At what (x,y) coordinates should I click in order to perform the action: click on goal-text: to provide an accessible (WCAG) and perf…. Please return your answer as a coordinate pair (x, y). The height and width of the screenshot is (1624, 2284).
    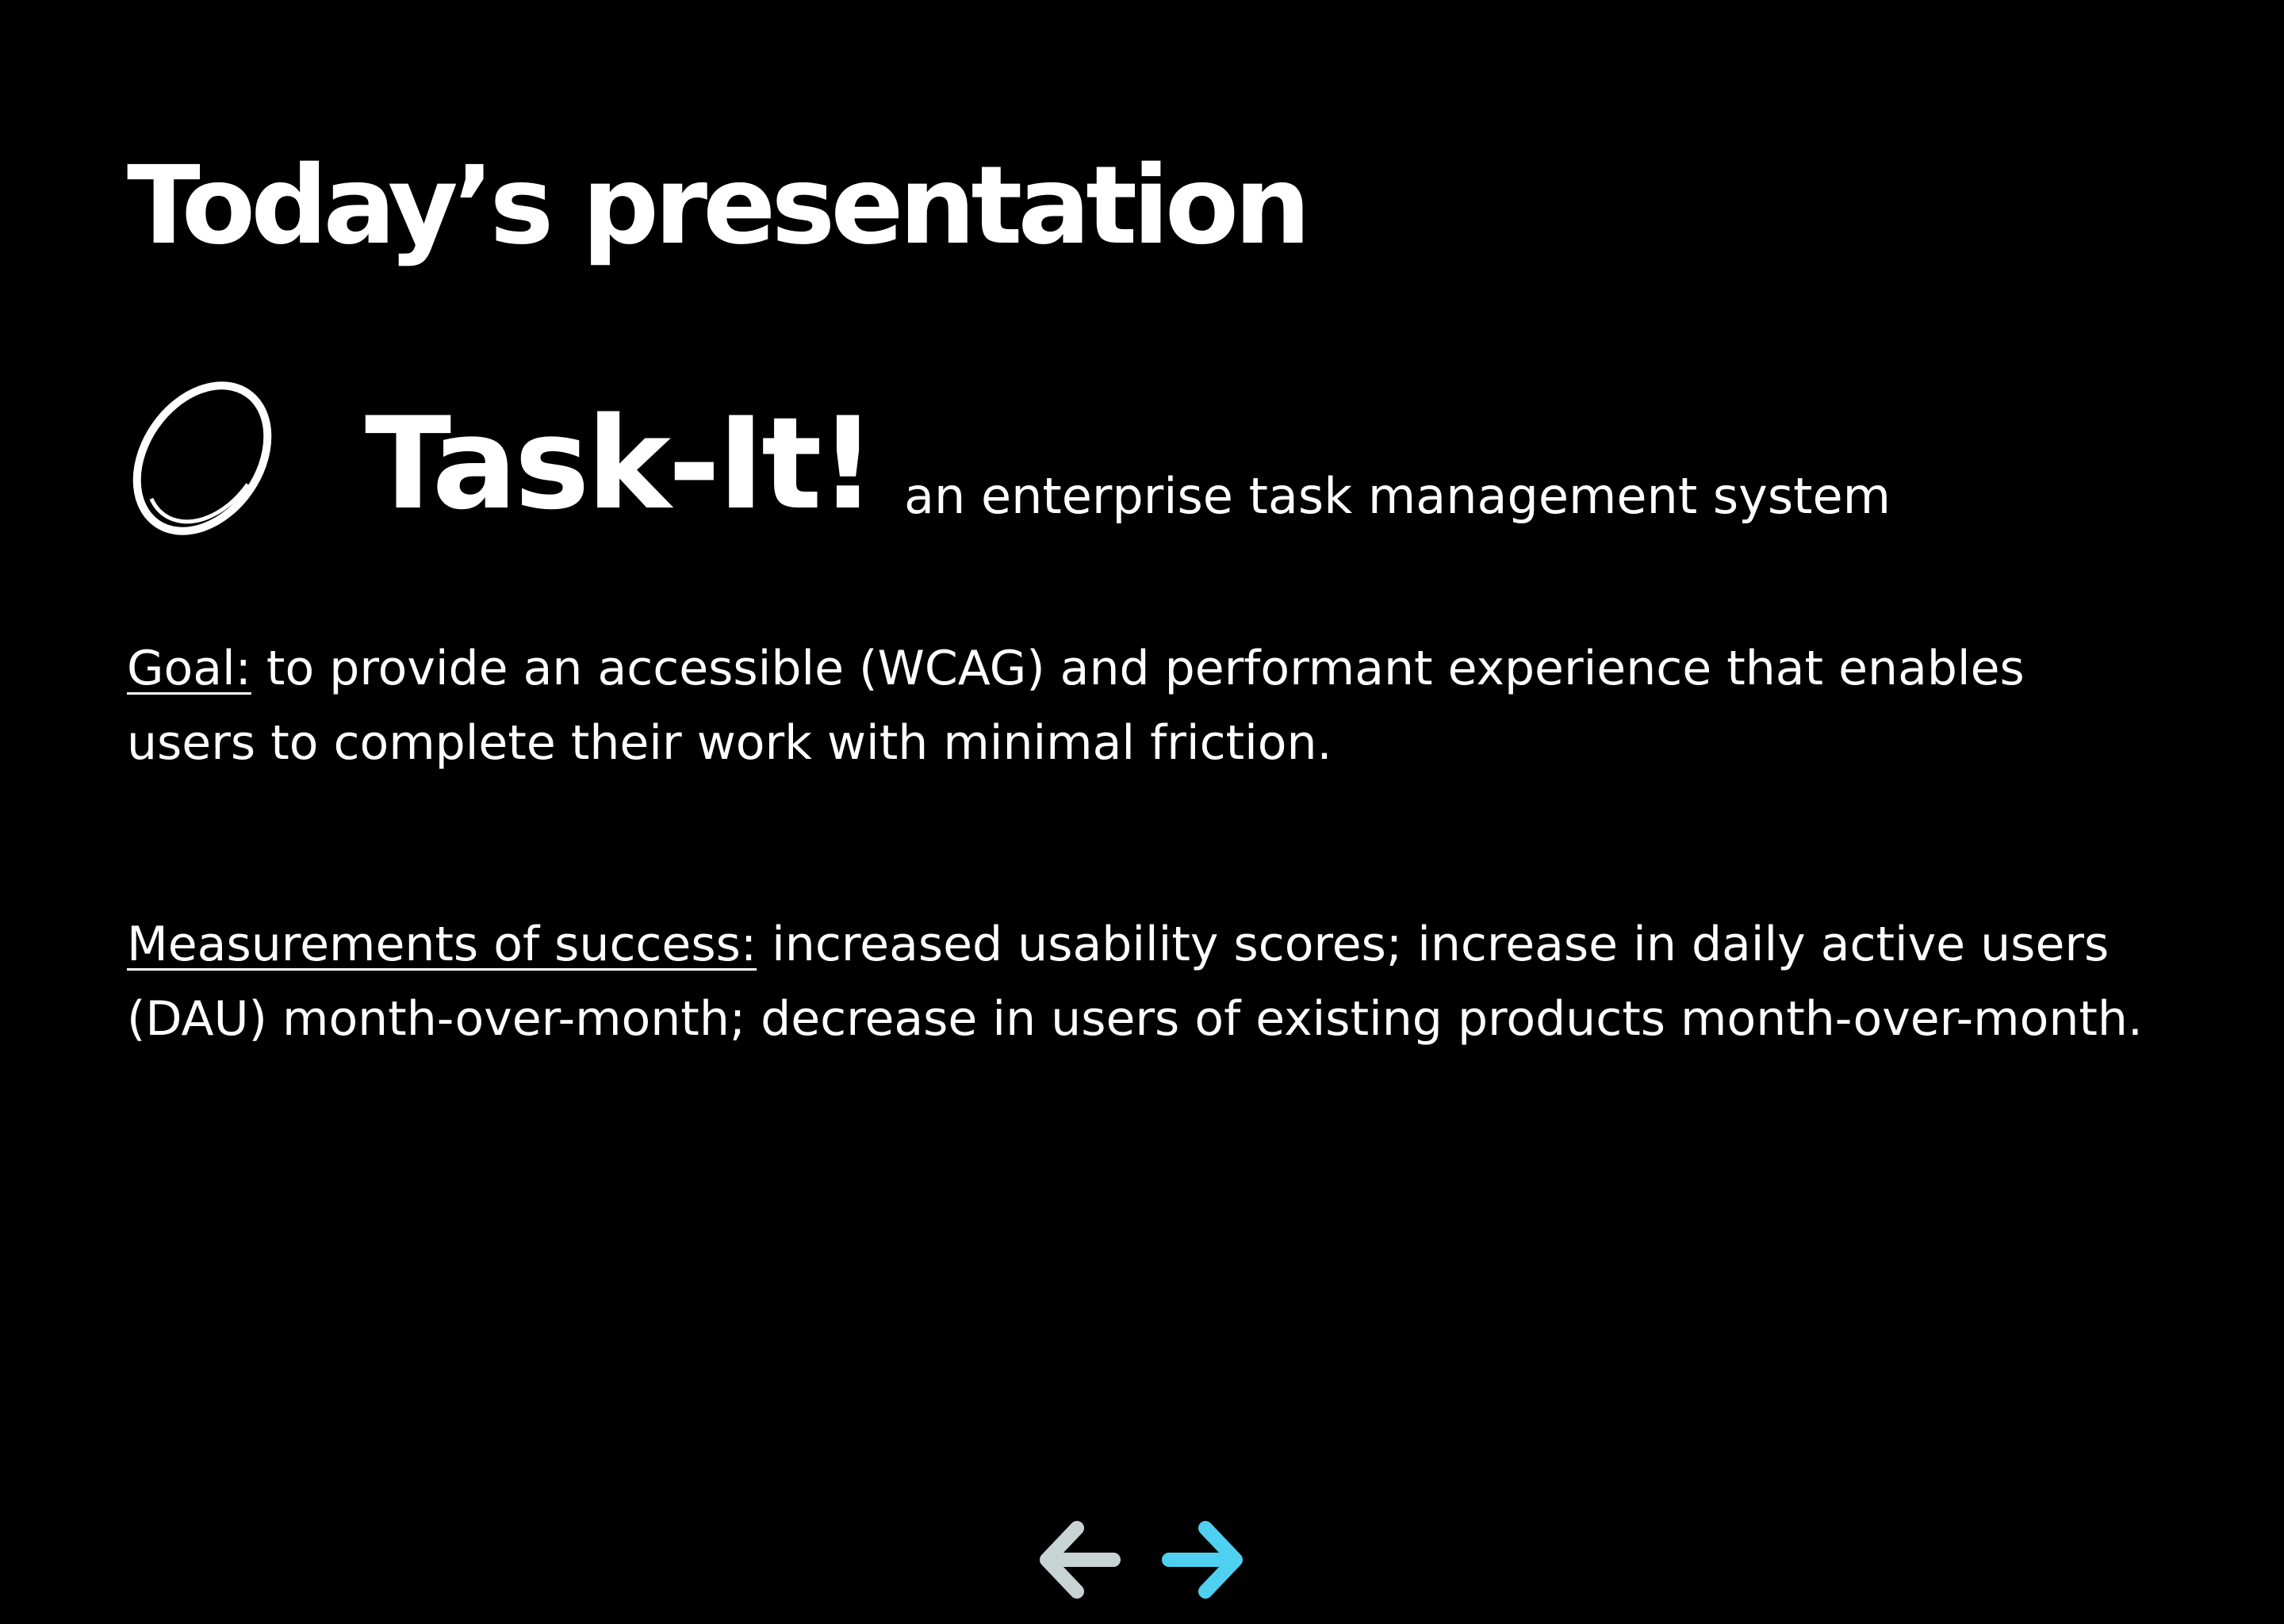
    Looking at the image, I should click on (1076, 706).